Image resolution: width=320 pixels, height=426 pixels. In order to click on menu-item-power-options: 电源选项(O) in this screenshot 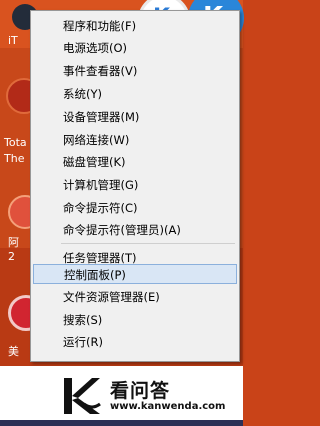, I will do `click(135, 48)`.